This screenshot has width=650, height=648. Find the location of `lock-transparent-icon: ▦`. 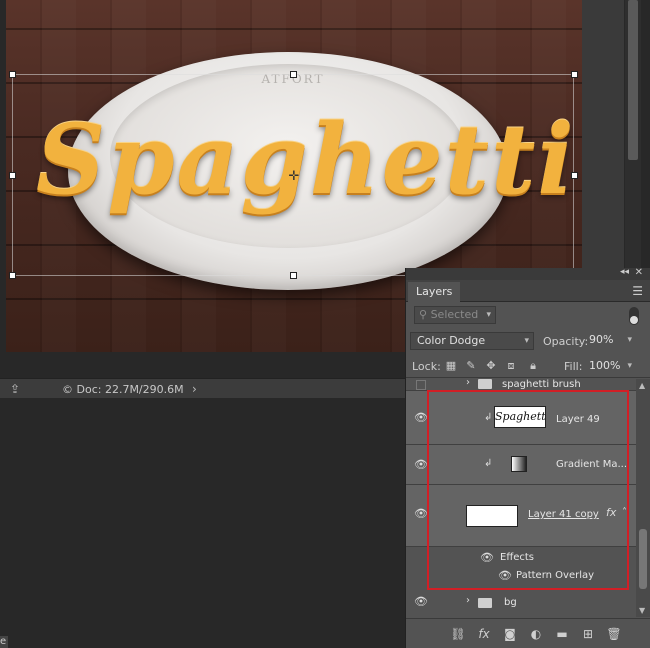

lock-transparent-icon: ▦ is located at coordinates (451, 366).